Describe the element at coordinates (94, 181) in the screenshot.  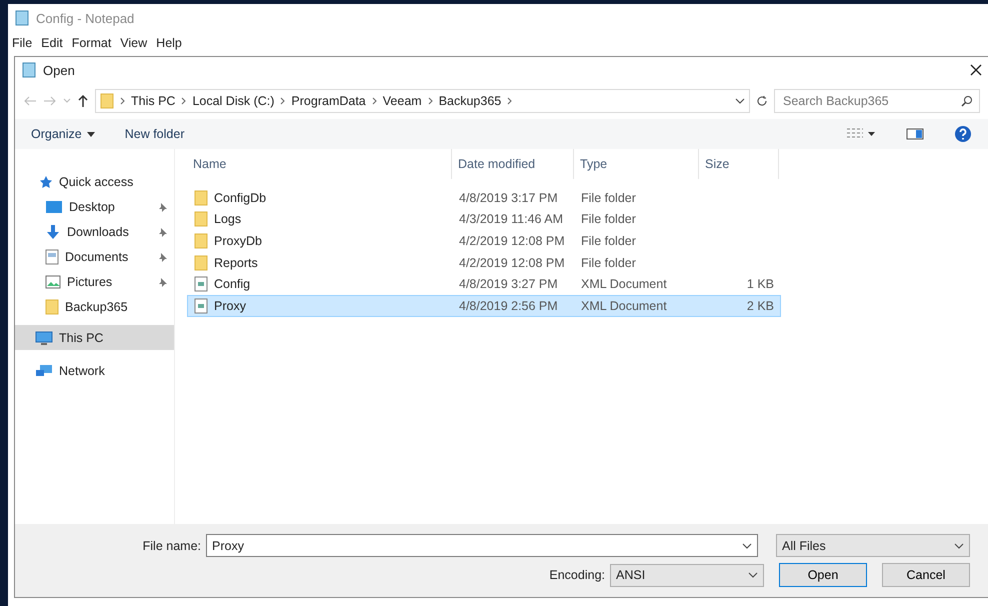
I see `nav-item: Quick access` at that location.